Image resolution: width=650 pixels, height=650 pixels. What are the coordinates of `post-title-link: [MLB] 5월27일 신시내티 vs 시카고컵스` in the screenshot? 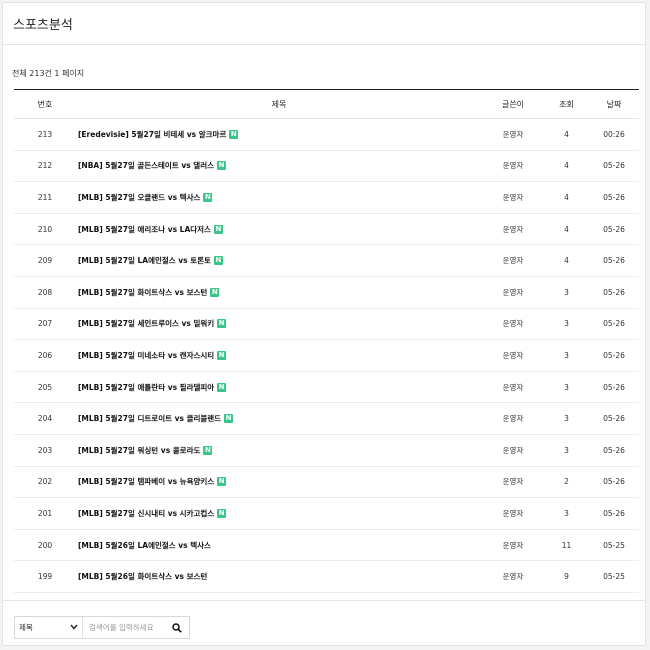 It's located at (146, 513).